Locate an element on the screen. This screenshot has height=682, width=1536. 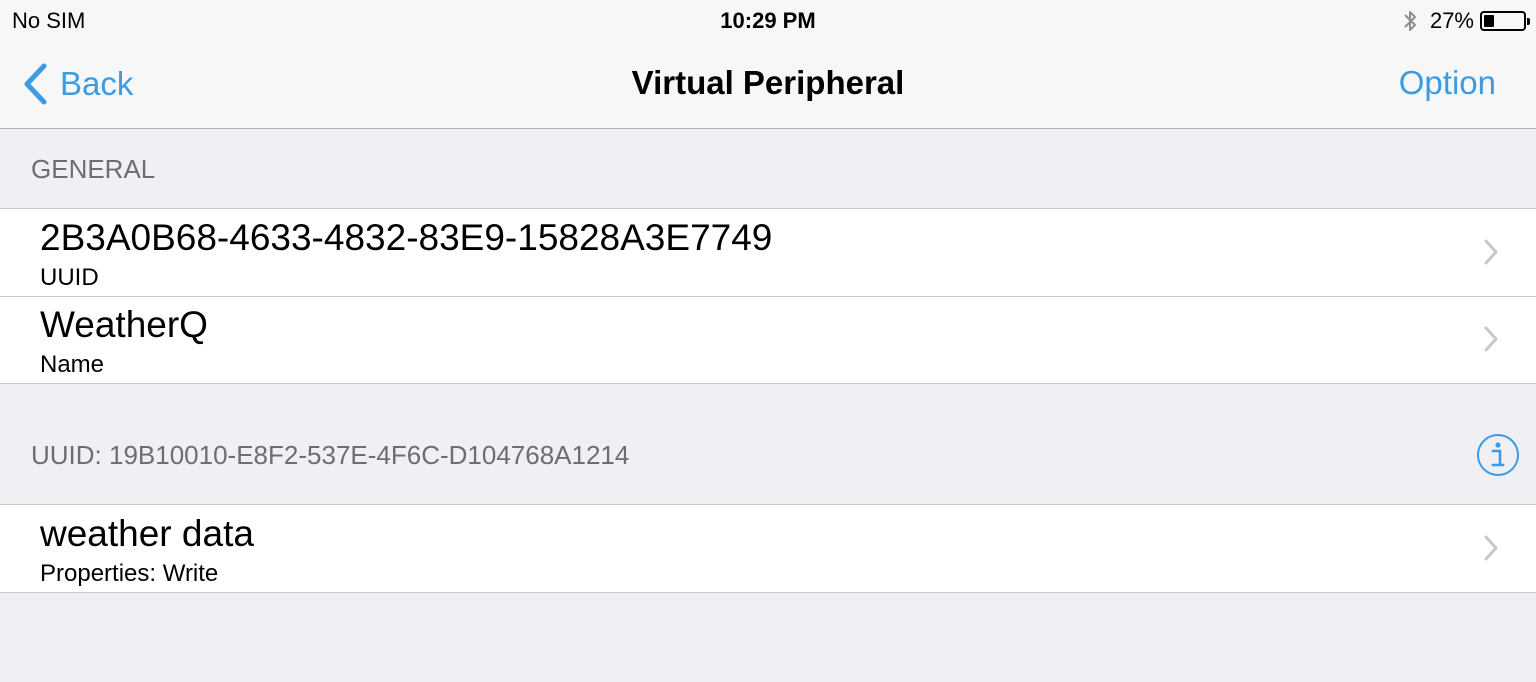
table-row-name: WeatherQ Name is located at coordinates (768, 339).